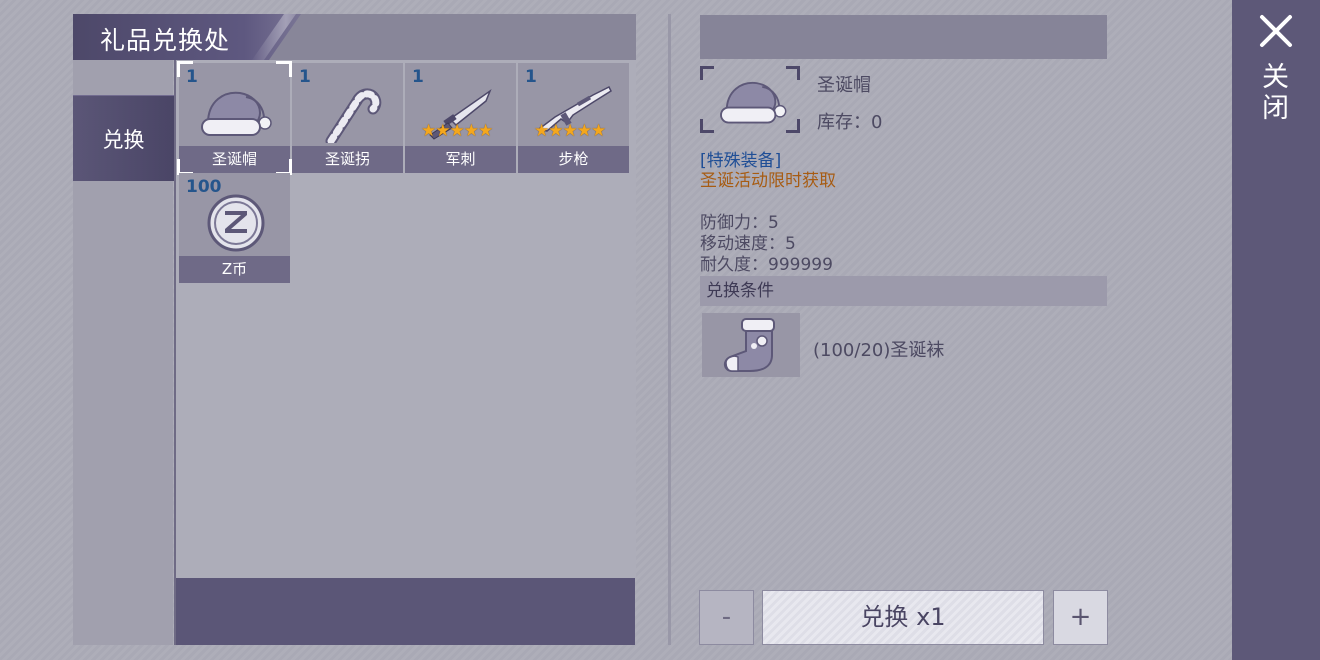  What do you see at coordinates (1080, 617) in the screenshot?
I see `increase-button: +` at bounding box center [1080, 617].